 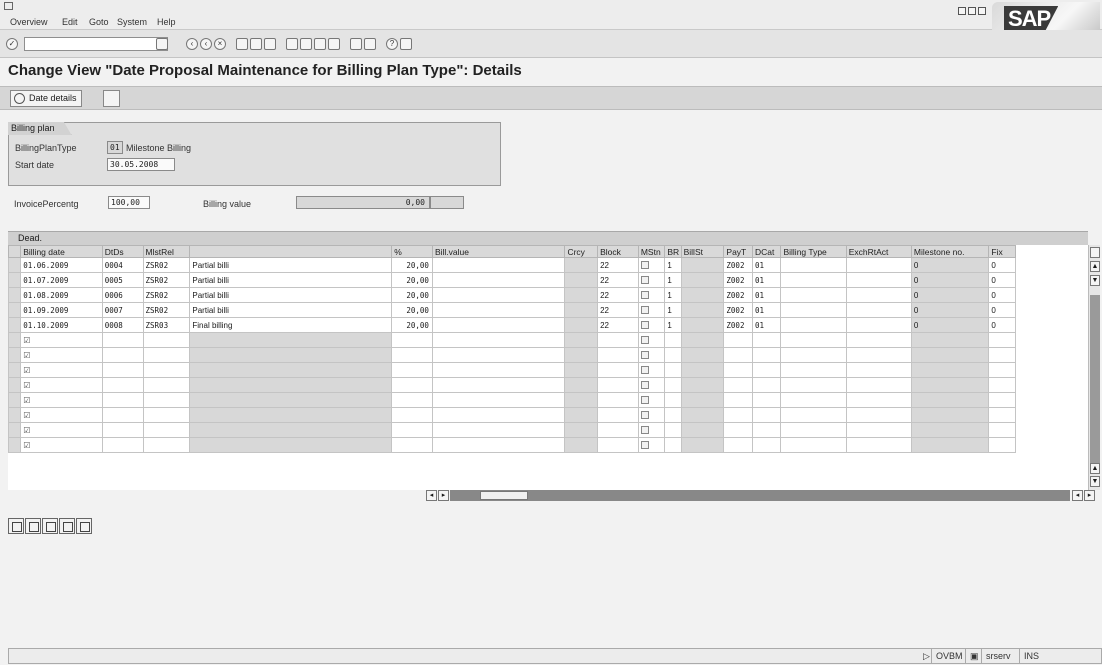 What do you see at coordinates (766, 251) in the screenshot?
I see `column-dcat: DCat` at bounding box center [766, 251].